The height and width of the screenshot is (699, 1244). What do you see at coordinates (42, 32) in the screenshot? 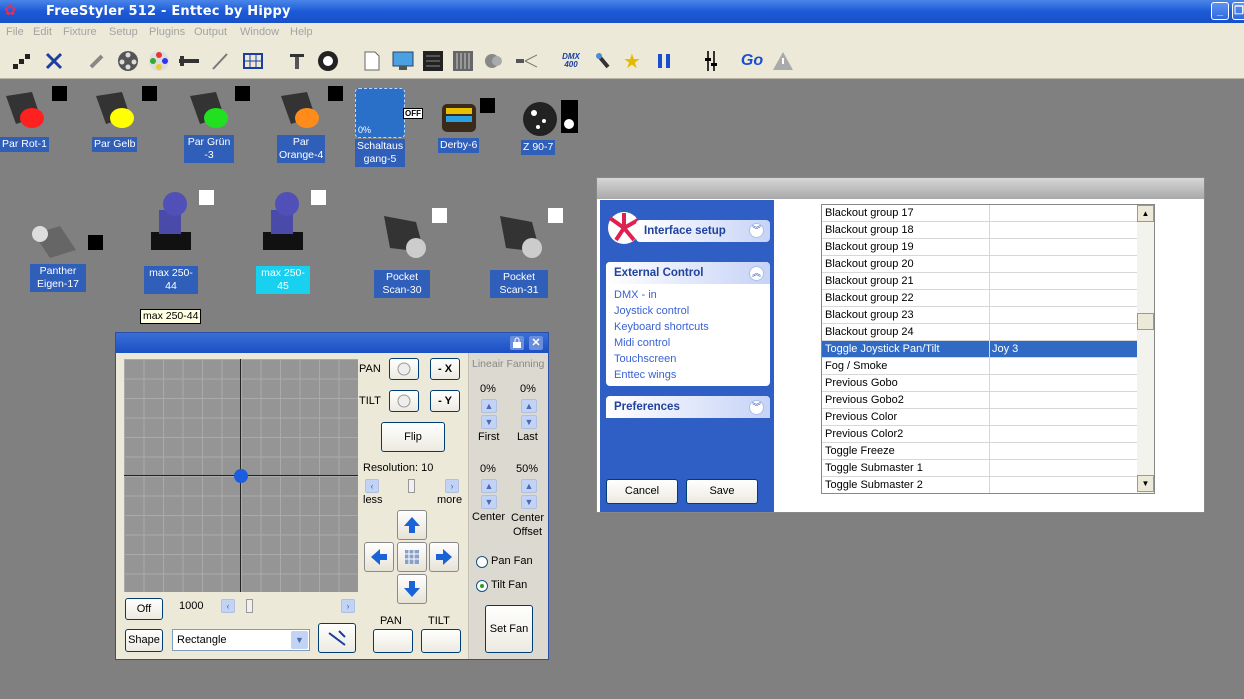
I see `menu-edit: Edit` at bounding box center [42, 32].